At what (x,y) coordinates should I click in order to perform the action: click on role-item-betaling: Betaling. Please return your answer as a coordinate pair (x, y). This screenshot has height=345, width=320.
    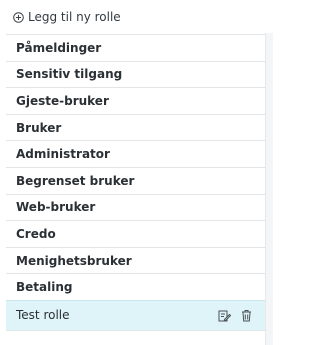
    Looking at the image, I should click on (136, 286).